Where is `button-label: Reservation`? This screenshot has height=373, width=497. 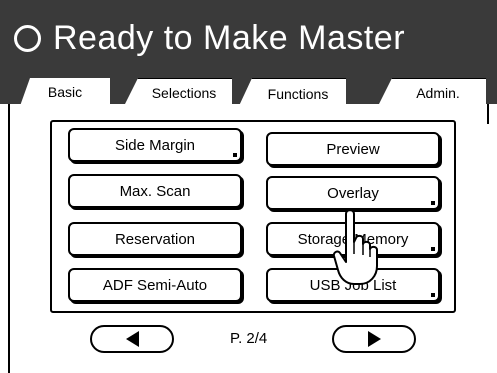 button-label: Reservation is located at coordinates (155, 239).